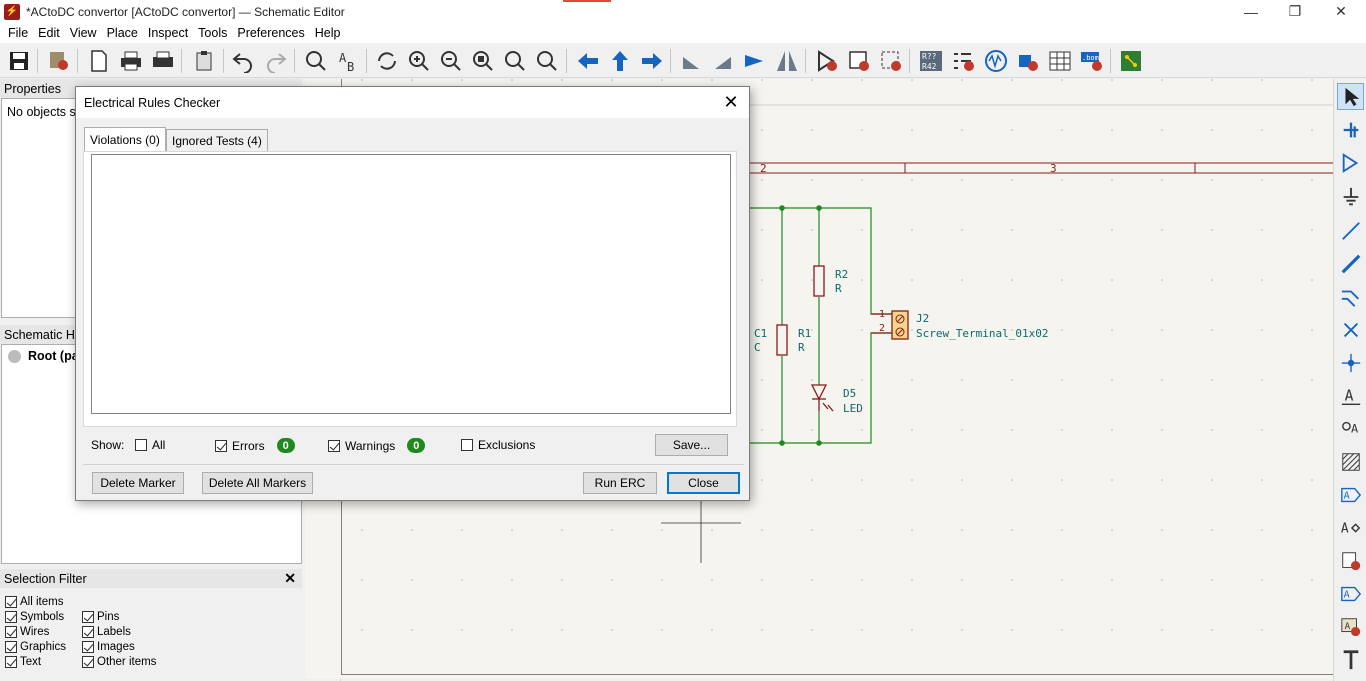 The height and width of the screenshot is (681, 1366). I want to click on filter-graphics: Graphics, so click(35, 647).